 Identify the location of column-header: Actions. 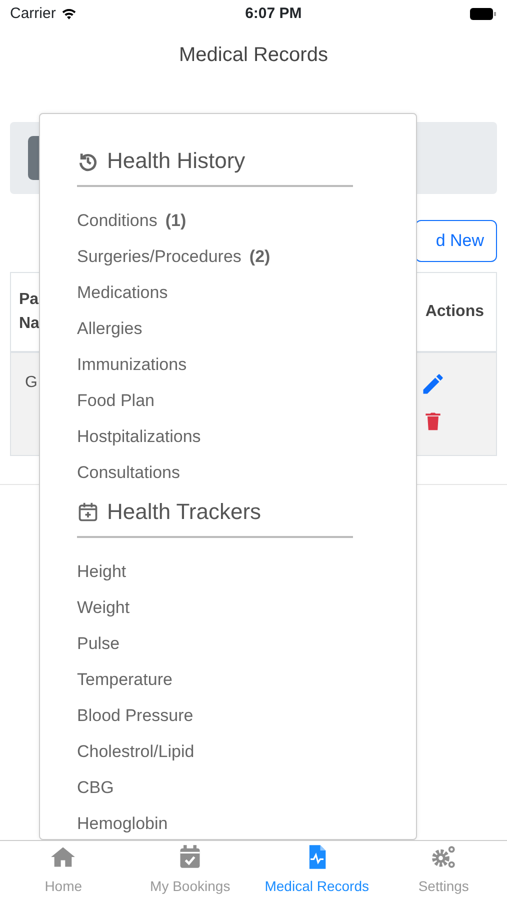
(454, 312).